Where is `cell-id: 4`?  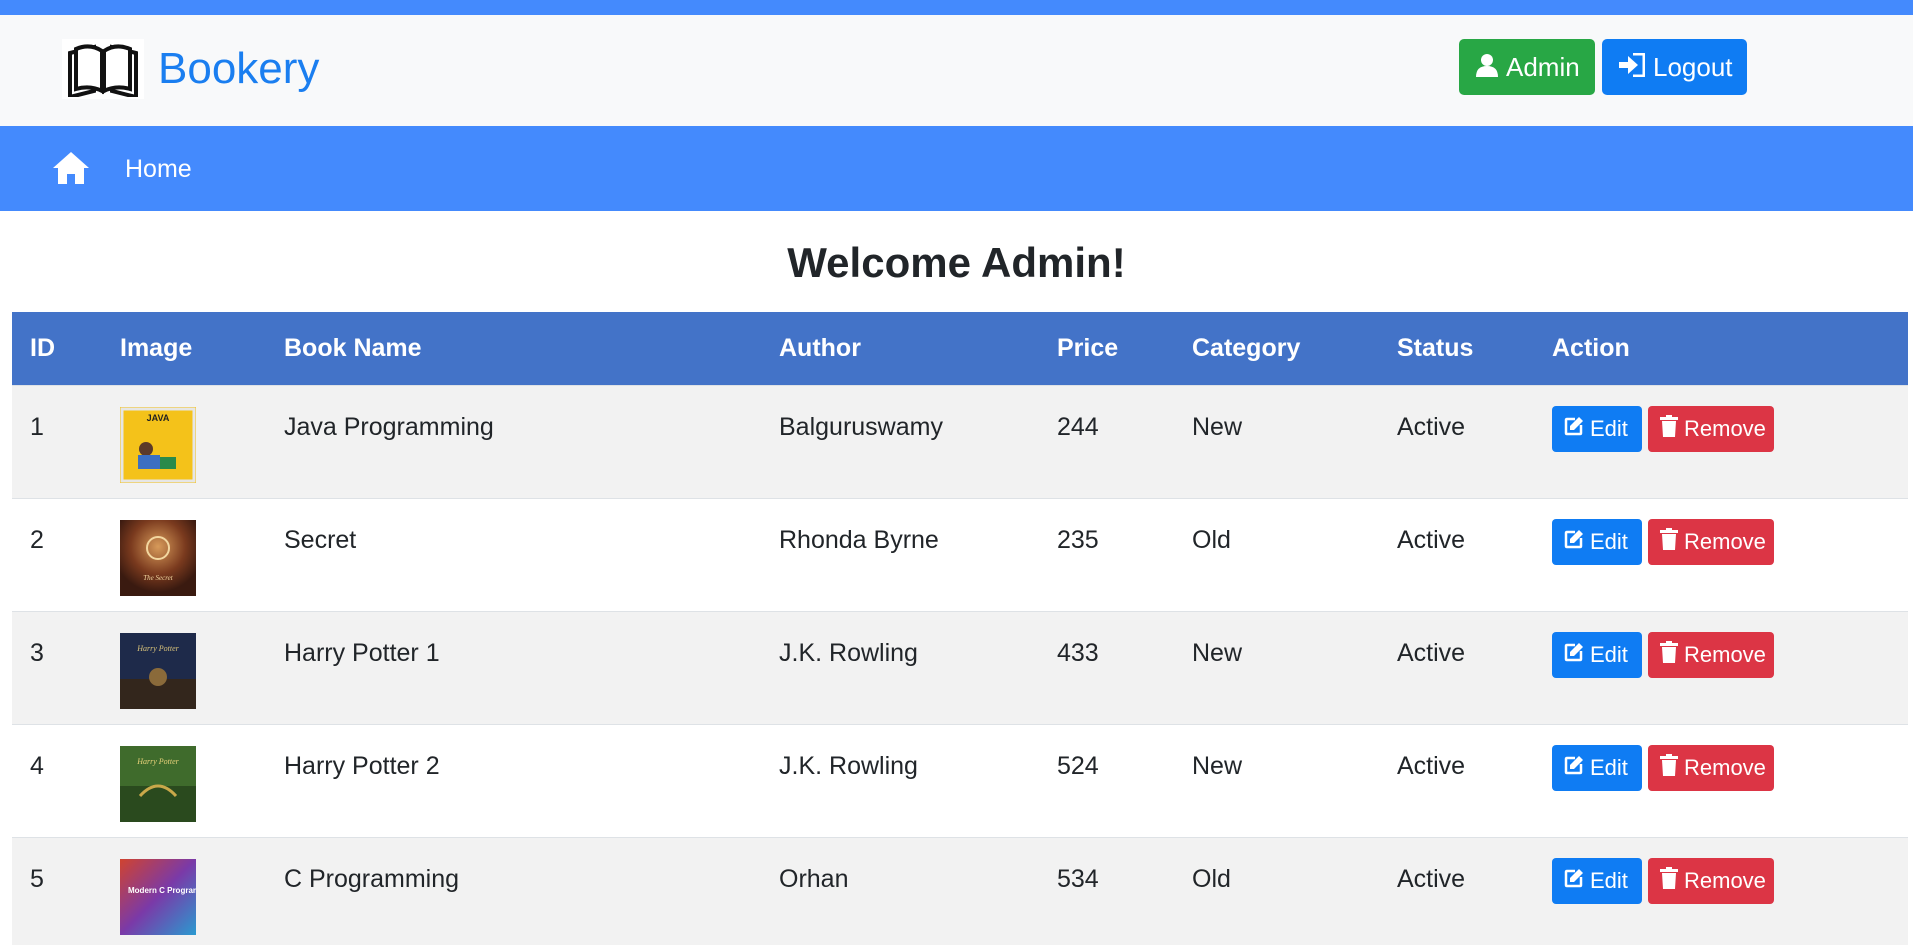 cell-id: 4 is located at coordinates (57, 780).